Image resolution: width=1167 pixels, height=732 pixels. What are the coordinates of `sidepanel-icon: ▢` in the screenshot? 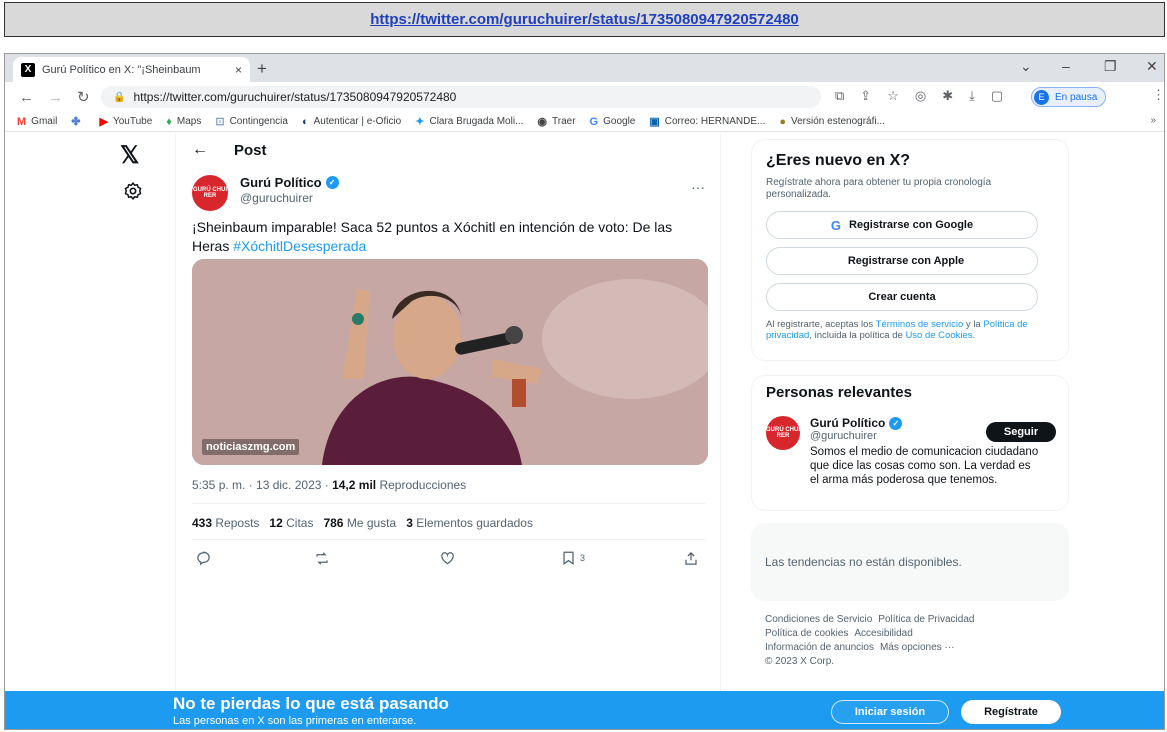 It's located at (997, 96).